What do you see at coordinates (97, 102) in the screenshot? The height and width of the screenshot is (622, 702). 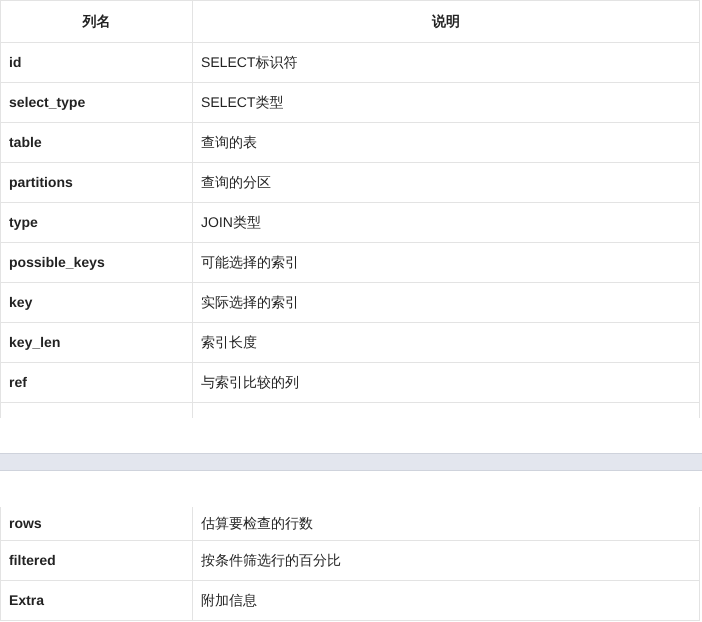 I see `table-cell: select_type` at bounding box center [97, 102].